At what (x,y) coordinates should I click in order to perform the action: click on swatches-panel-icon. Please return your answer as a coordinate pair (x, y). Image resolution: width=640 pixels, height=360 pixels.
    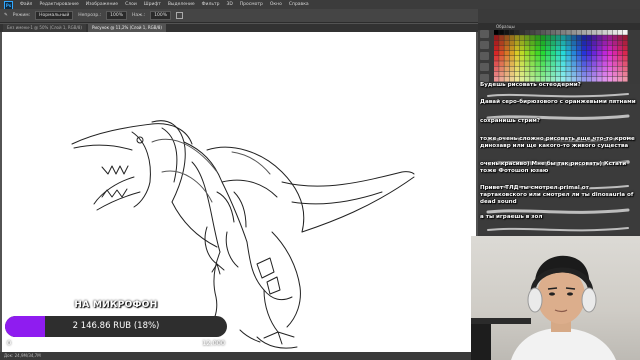
    Looking at the image, I should click on (484, 45).